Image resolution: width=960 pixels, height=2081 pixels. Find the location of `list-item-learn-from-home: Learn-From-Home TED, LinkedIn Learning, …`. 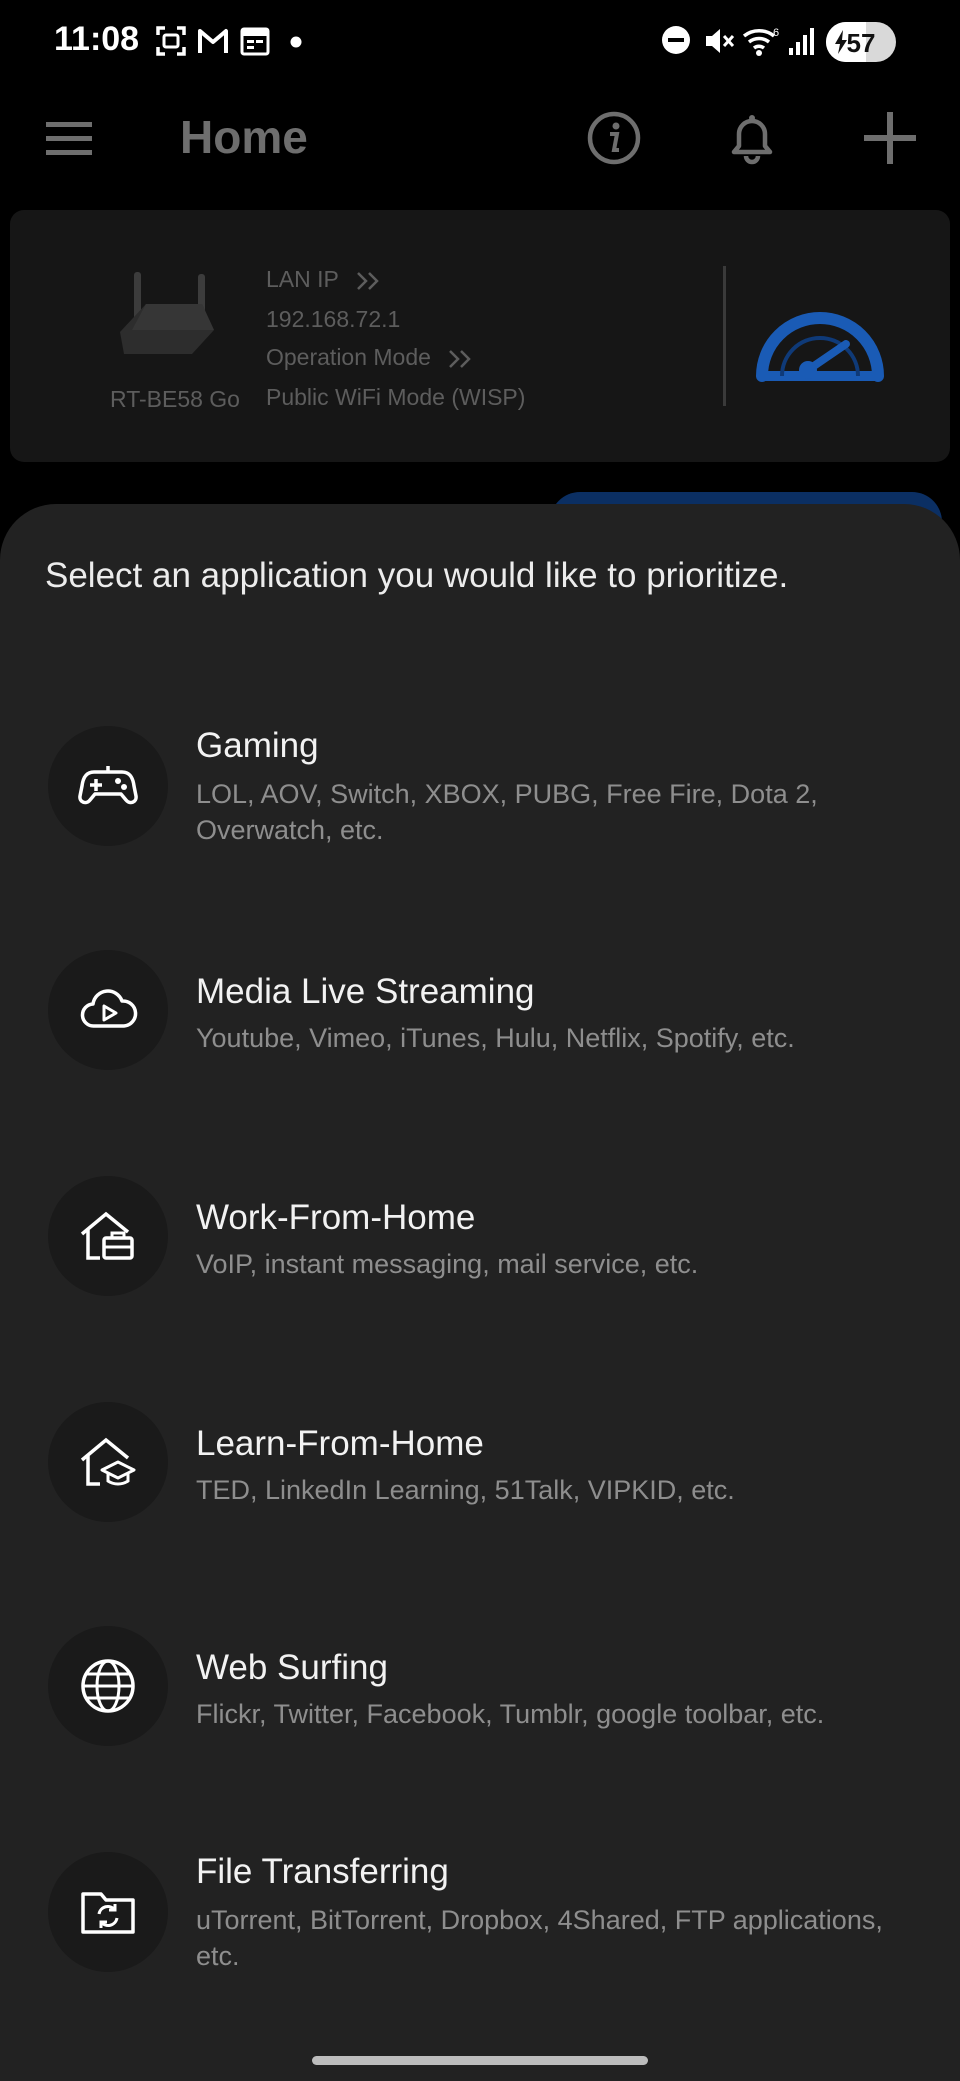

list-item-learn-from-home: Learn-From-Home TED, LinkedIn Learning, … is located at coordinates (480, 1472).